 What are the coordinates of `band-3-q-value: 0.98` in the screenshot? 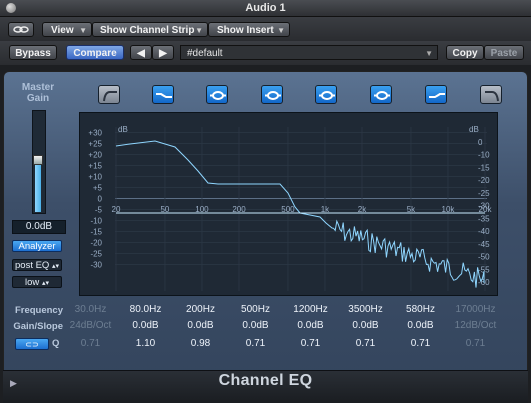 It's located at (200, 343).